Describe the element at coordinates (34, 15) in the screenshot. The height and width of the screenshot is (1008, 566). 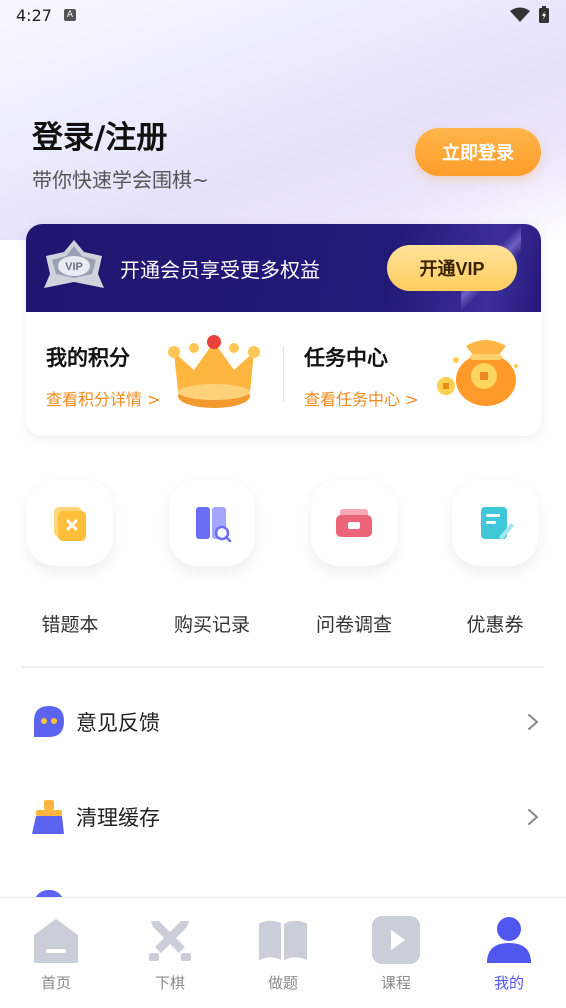
I see `status-time: 4:27` at that location.